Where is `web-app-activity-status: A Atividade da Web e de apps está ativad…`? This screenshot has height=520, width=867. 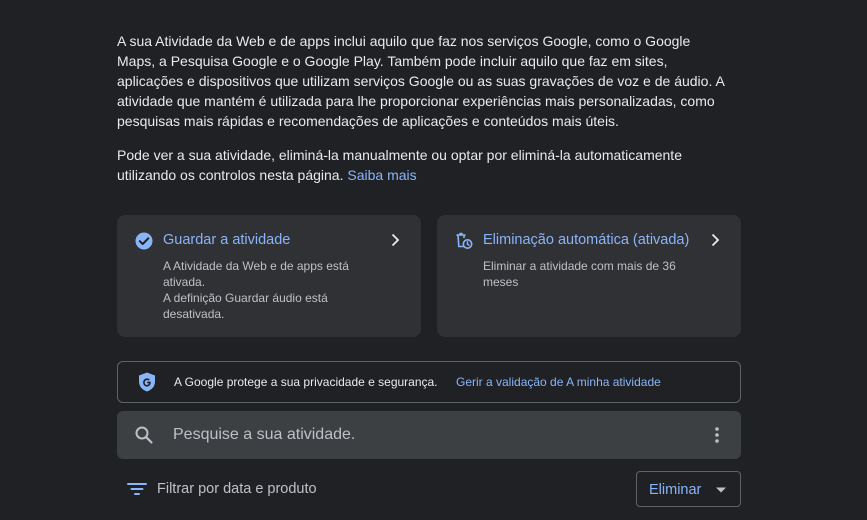
web-app-activity-status: A Atividade da Web e de apps está ativad… is located at coordinates (256, 274).